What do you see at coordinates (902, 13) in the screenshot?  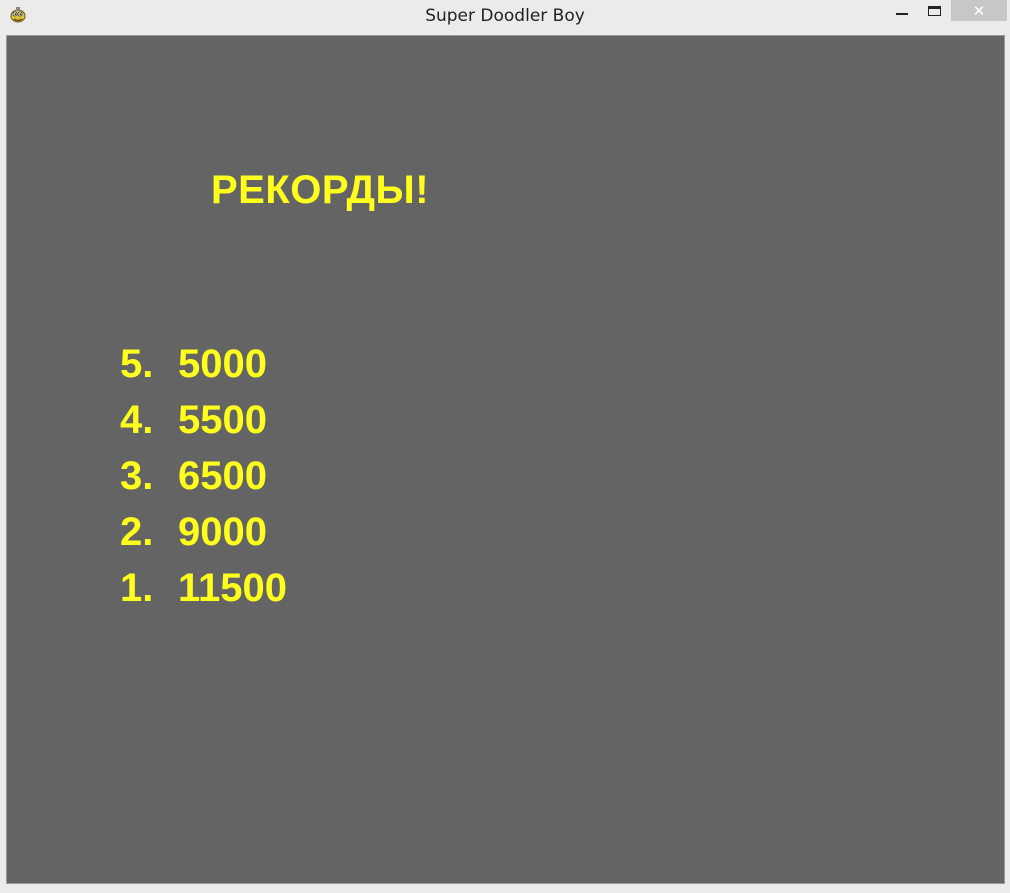 I see `minimize-icon` at bounding box center [902, 13].